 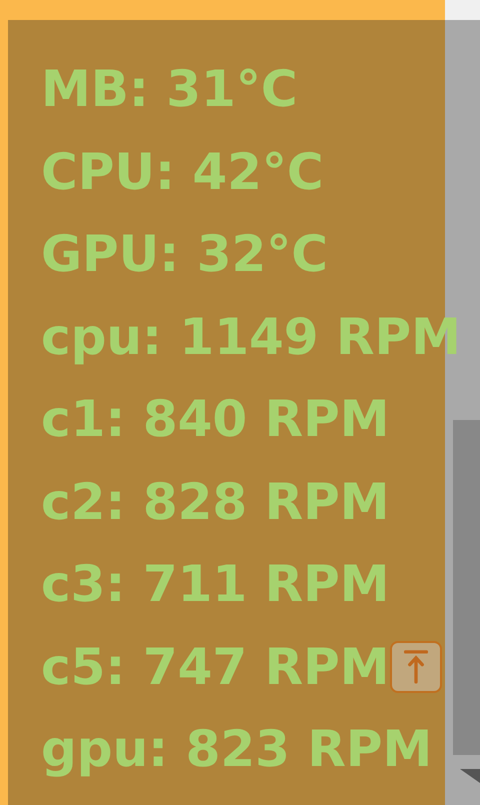 I want to click on arrow-up-icon, so click(x=416, y=667).